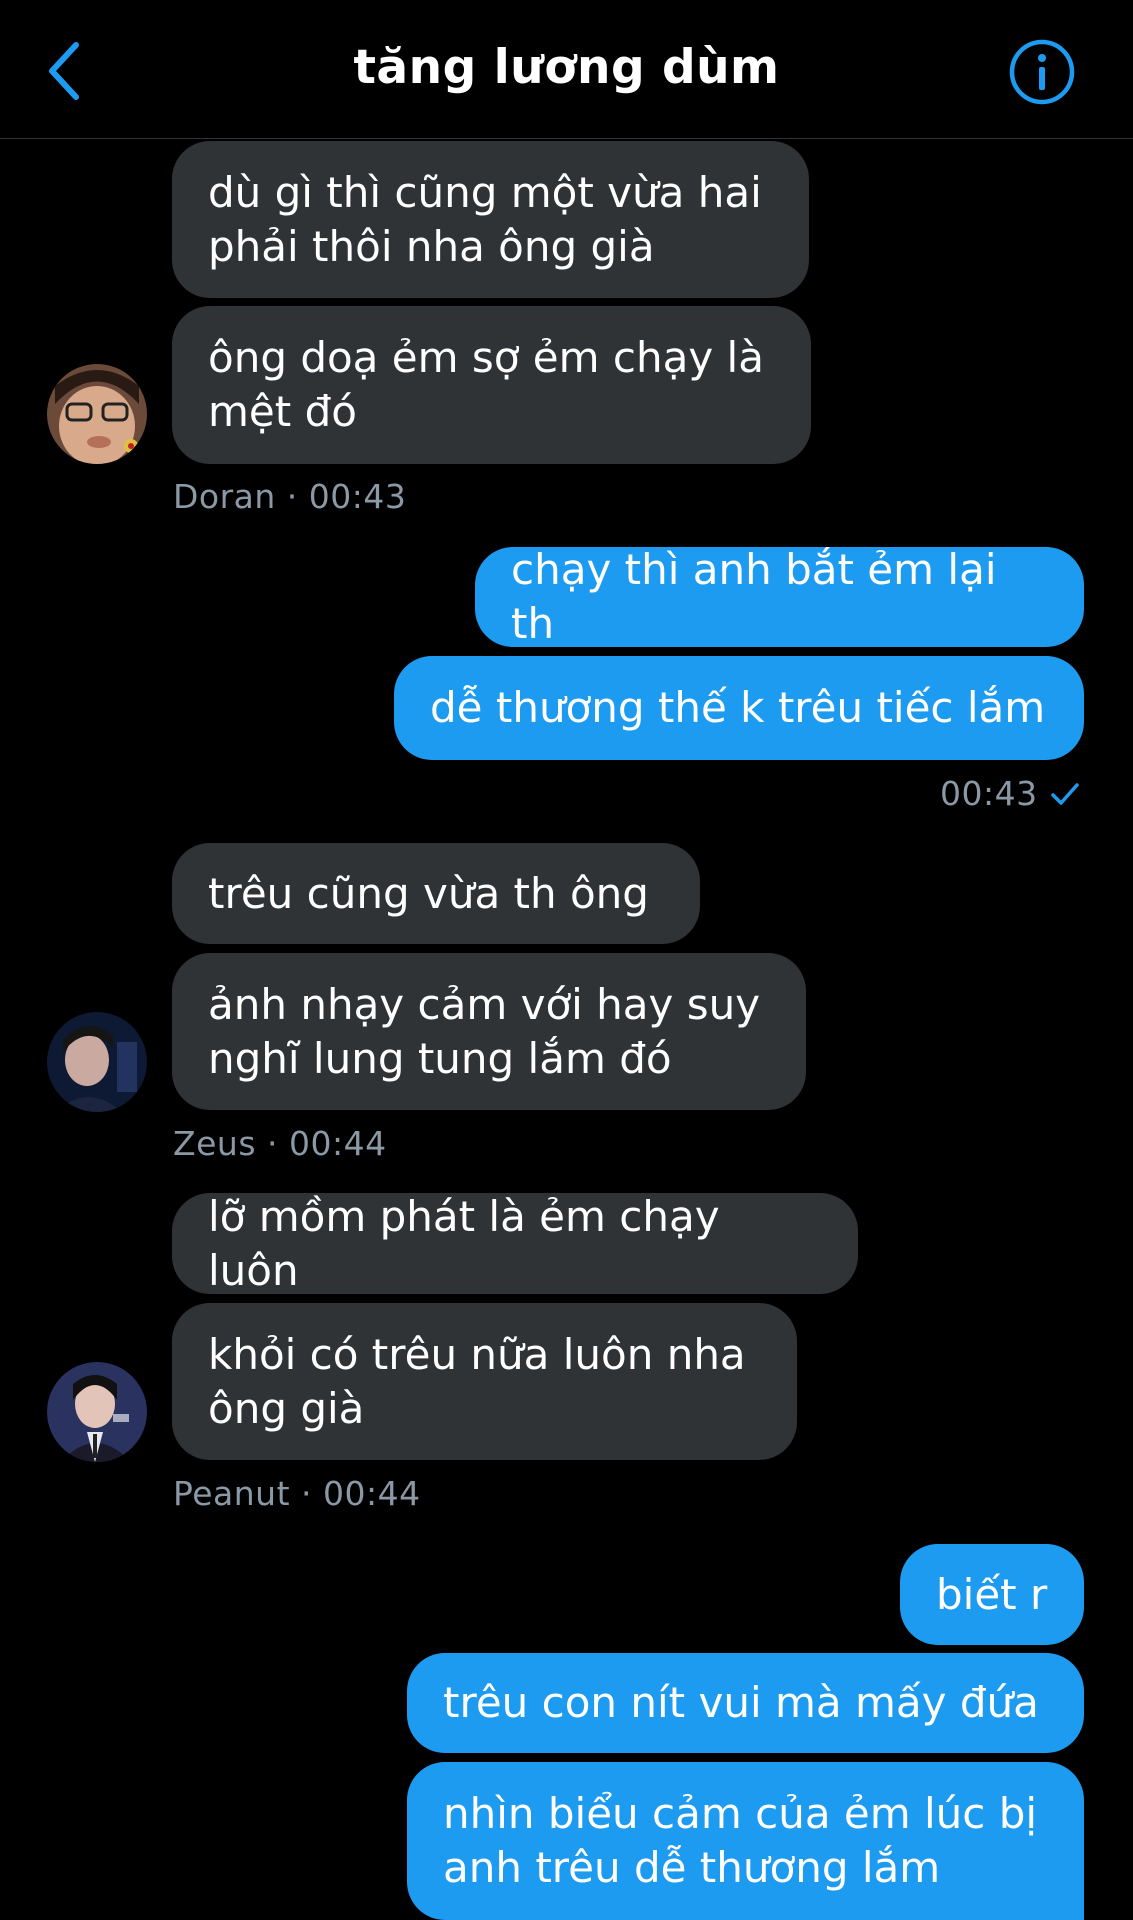  Describe the element at coordinates (491, 385) in the screenshot. I see `message-bubble: ông doạ ẻm sợ ẻm chạy là mệt đó` at that location.